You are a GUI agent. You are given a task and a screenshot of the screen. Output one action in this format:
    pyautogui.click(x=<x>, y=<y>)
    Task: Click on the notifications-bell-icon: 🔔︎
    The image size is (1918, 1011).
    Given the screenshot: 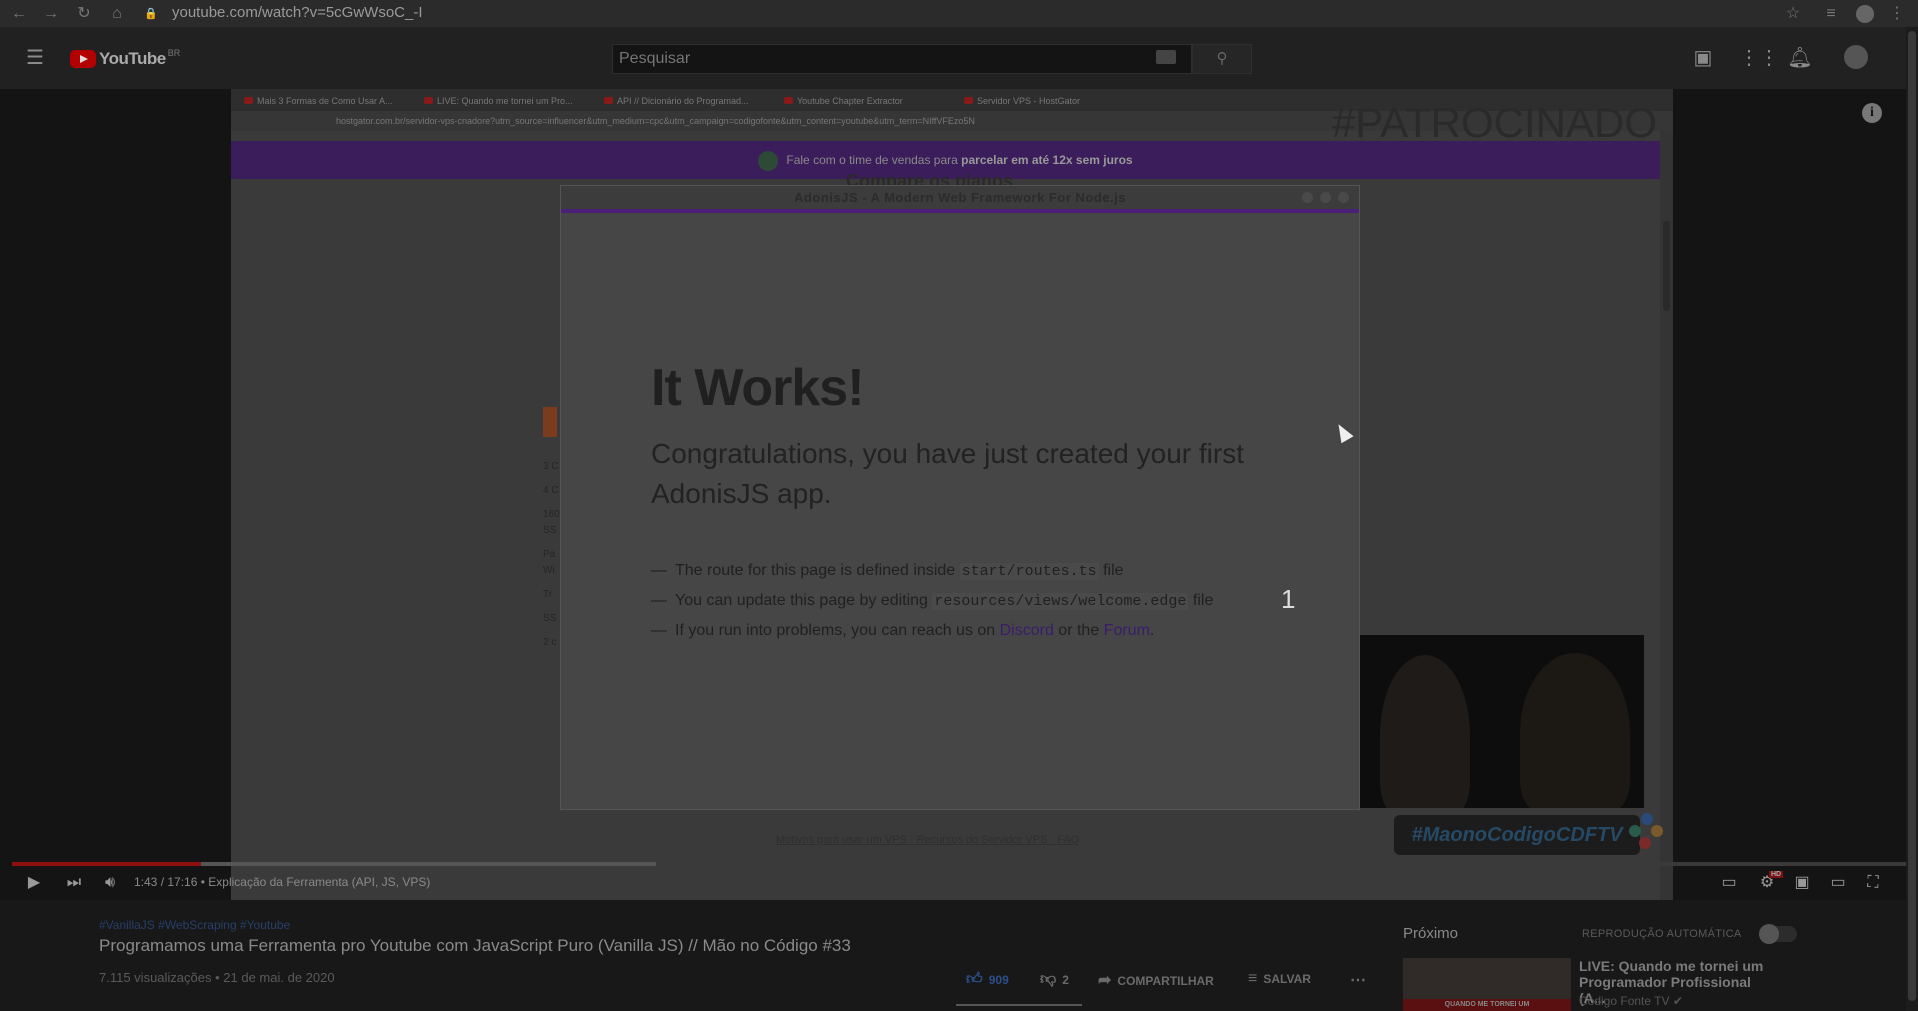 What is the action you would take?
    pyautogui.click(x=1800, y=58)
    